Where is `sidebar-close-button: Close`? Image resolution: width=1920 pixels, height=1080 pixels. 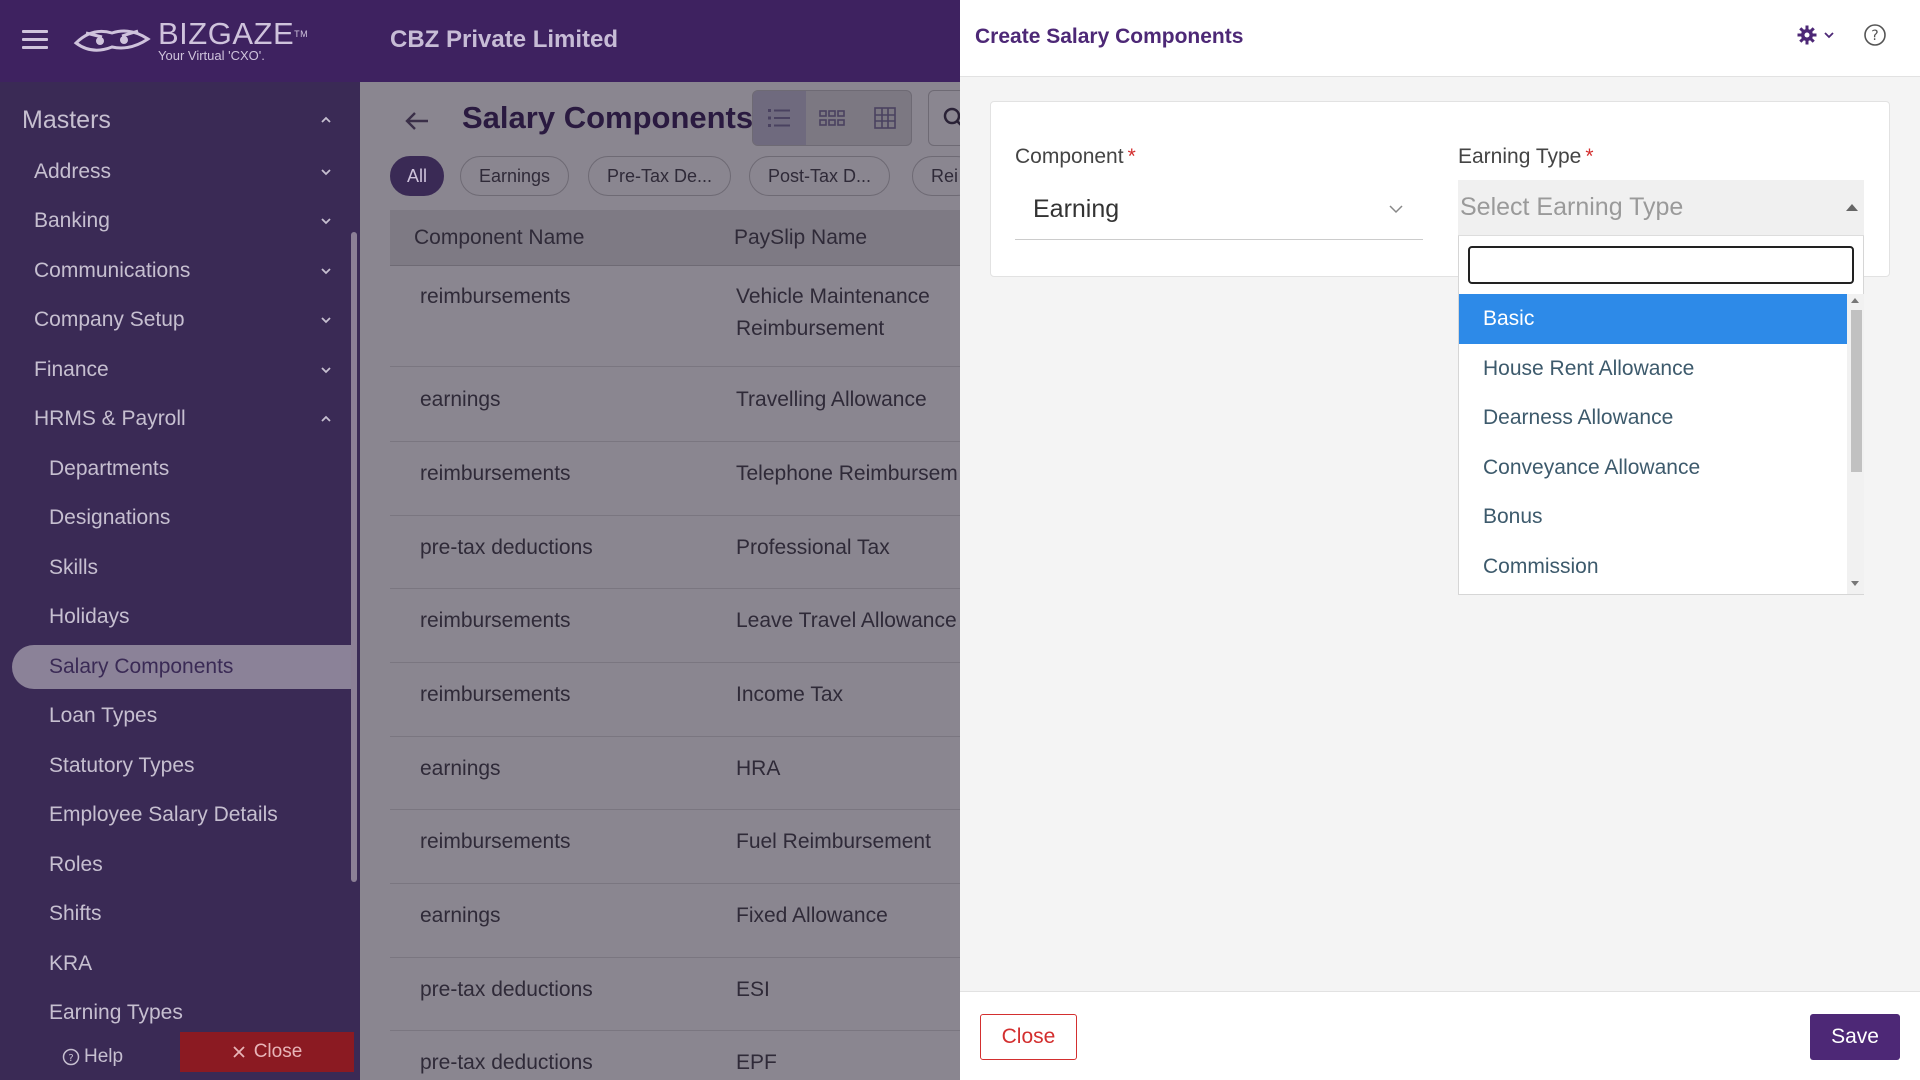
sidebar-close-button: Close is located at coordinates (267, 1052).